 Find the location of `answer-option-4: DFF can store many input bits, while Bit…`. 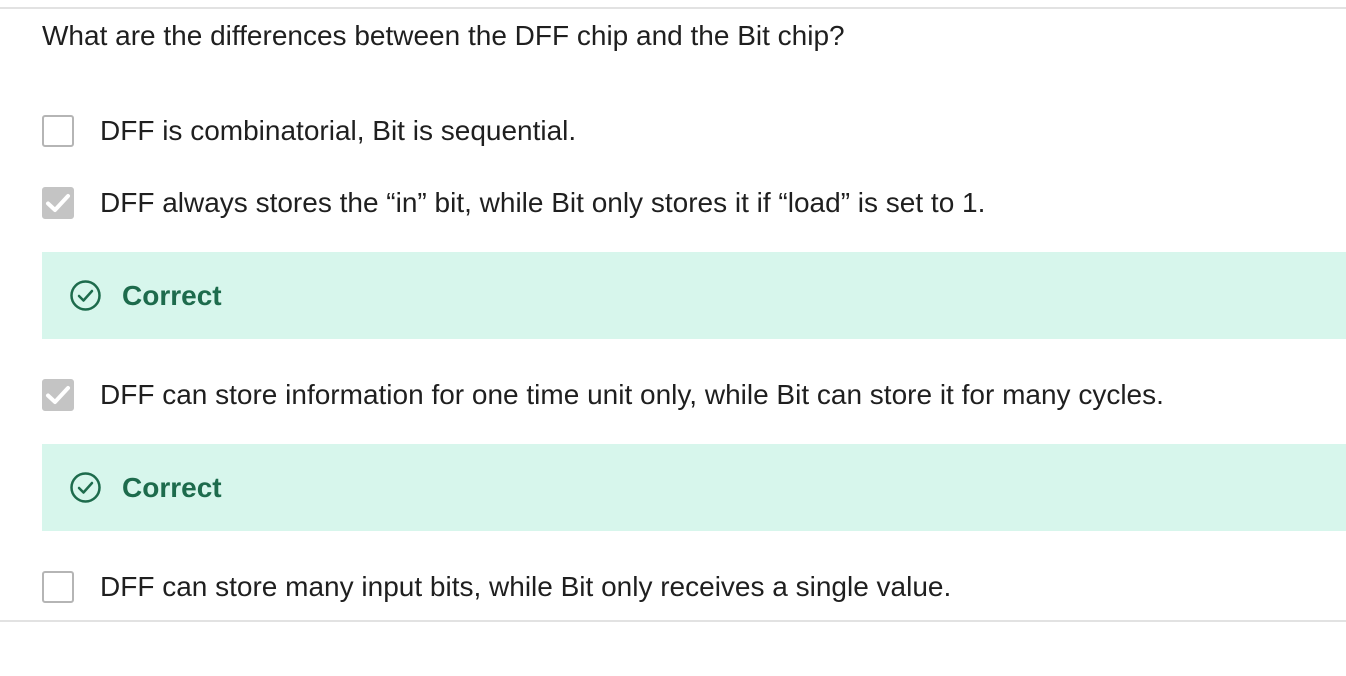

answer-option-4: DFF can store many input bits, while Bit… is located at coordinates (496, 587).